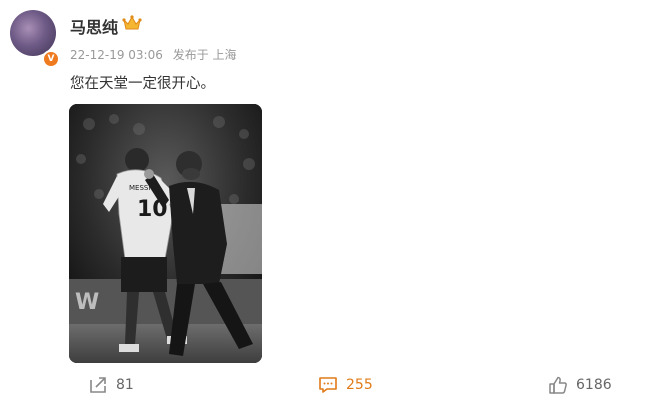 This screenshot has width=660, height=405. I want to click on jersey-name: MESSI, so click(139, 188).